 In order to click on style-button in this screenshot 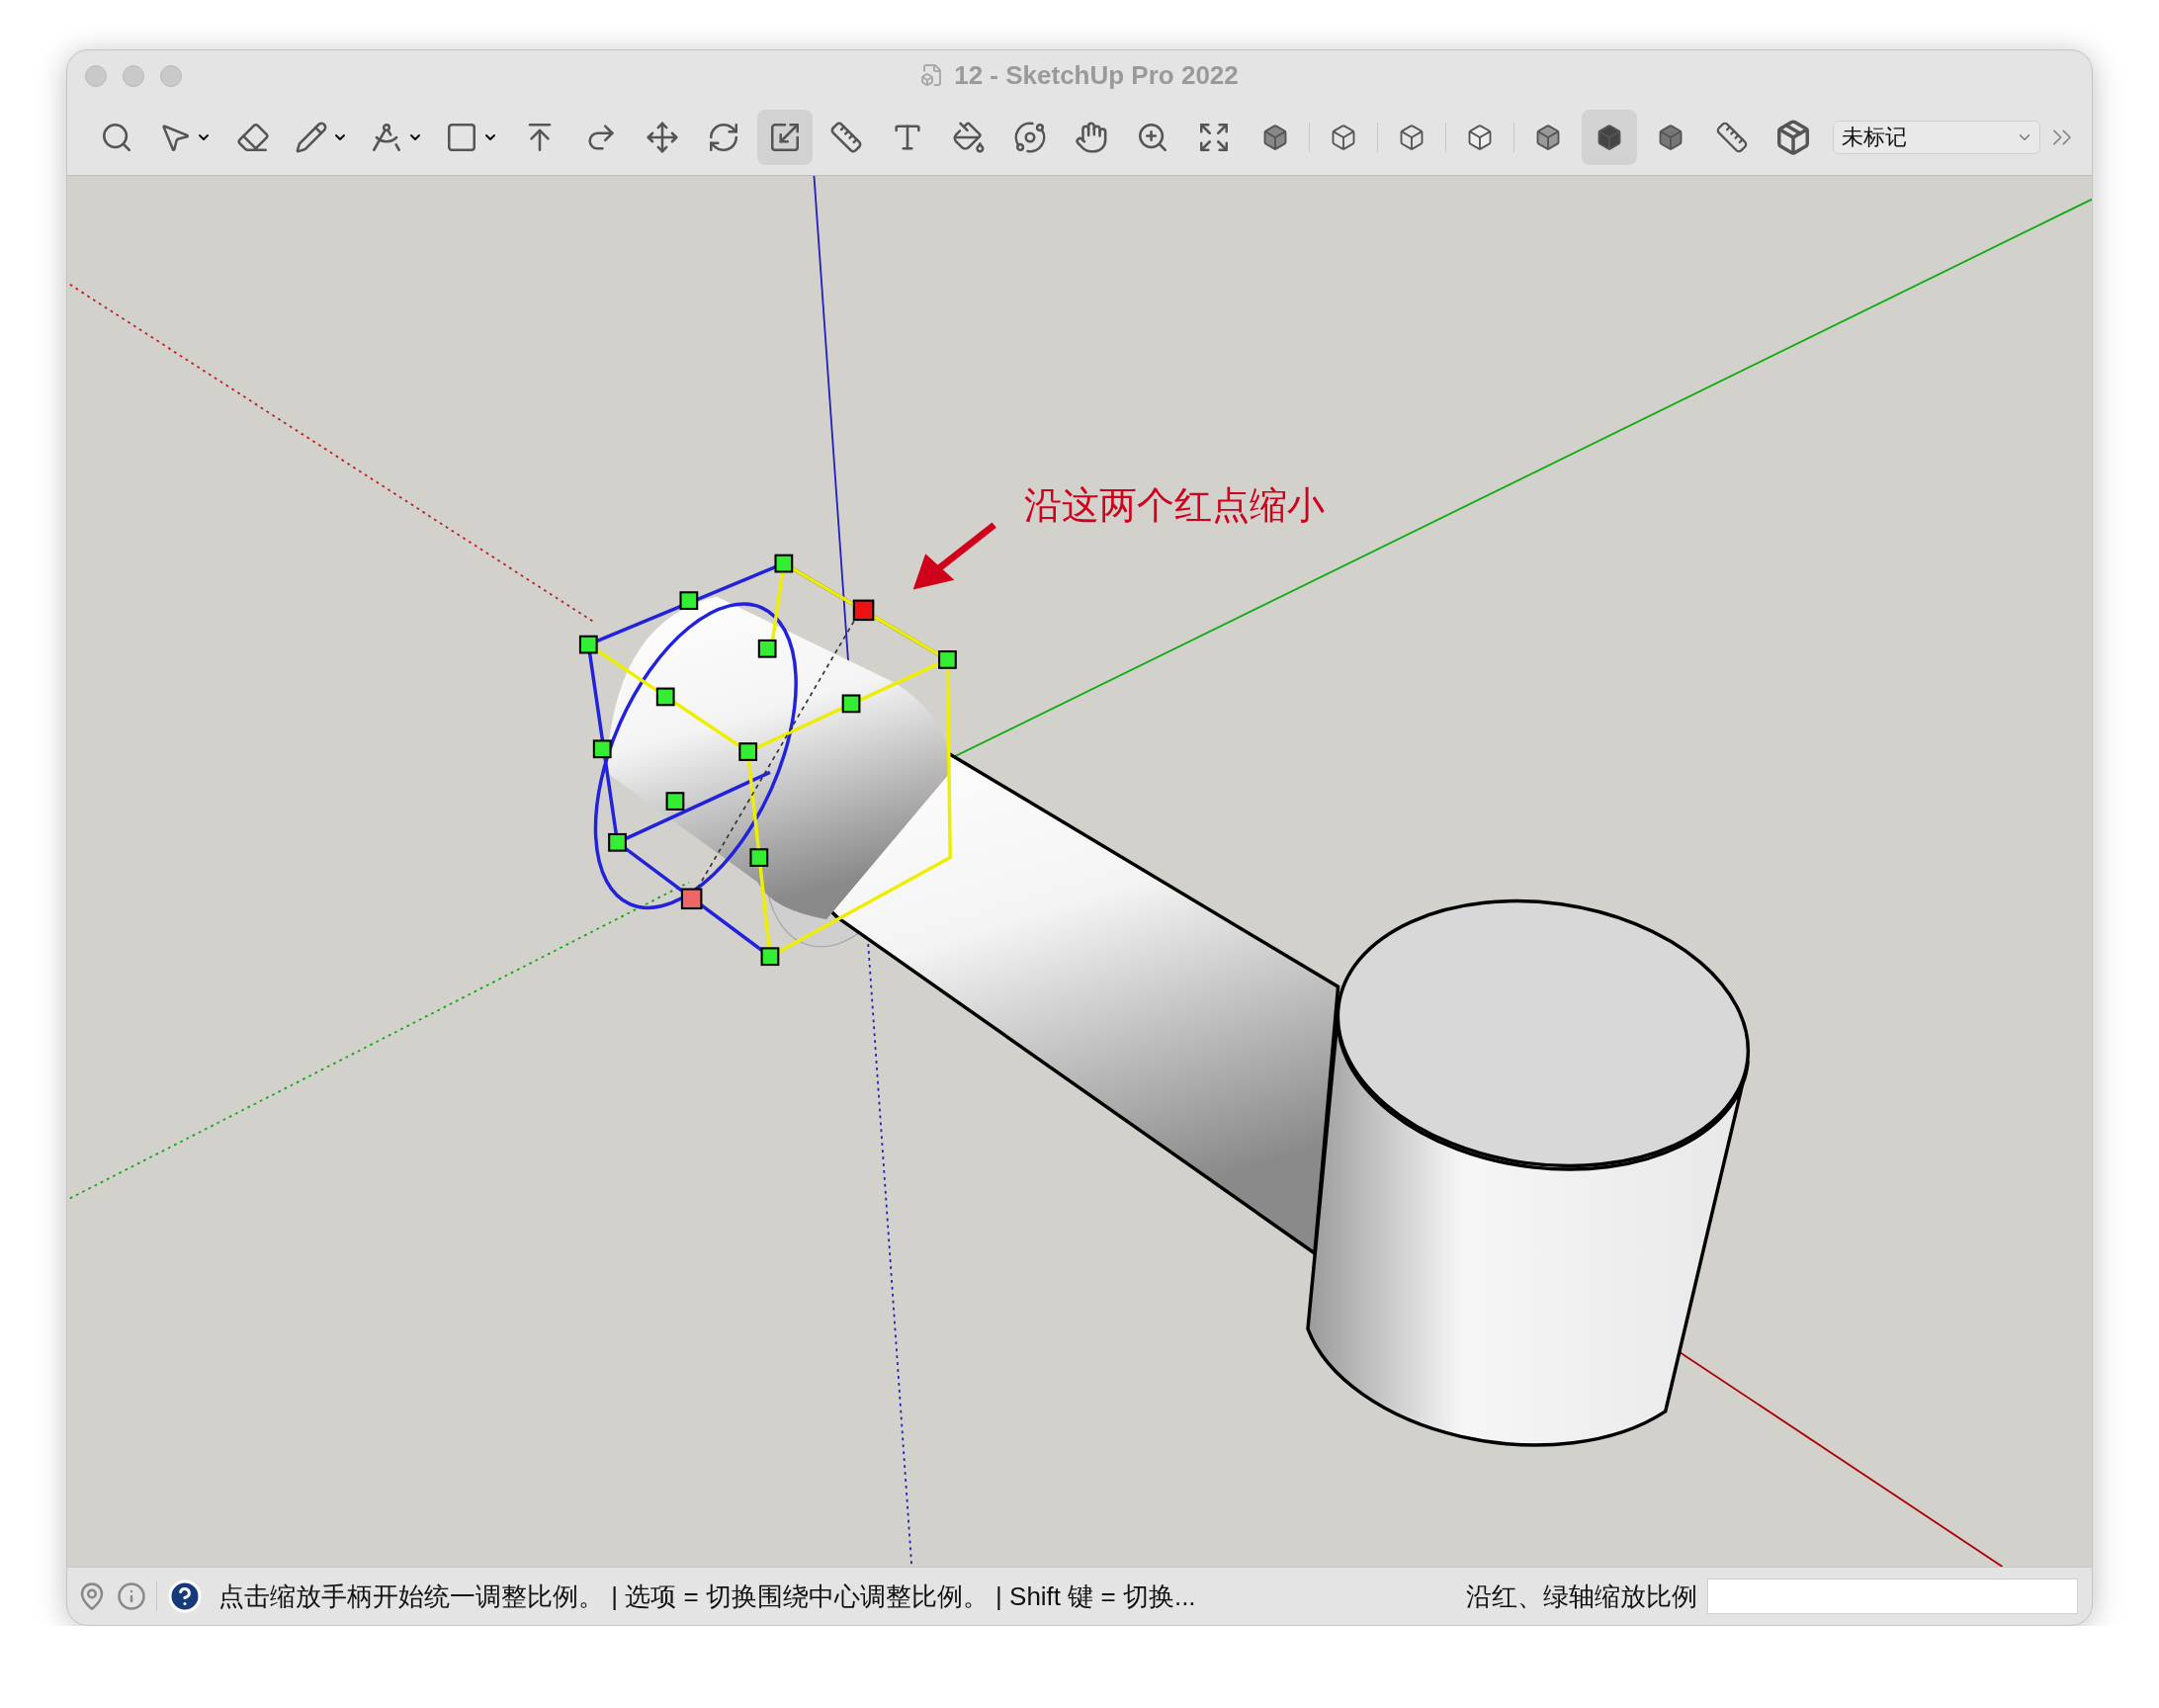, I will do `click(1610, 138)`.